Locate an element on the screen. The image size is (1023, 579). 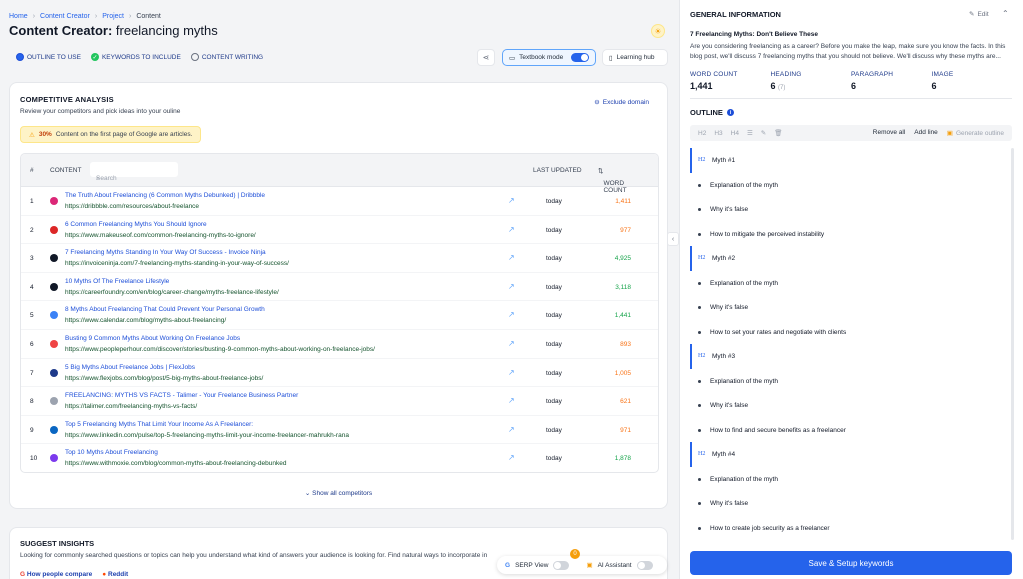
share-button: ⋖ is located at coordinates (486, 57).